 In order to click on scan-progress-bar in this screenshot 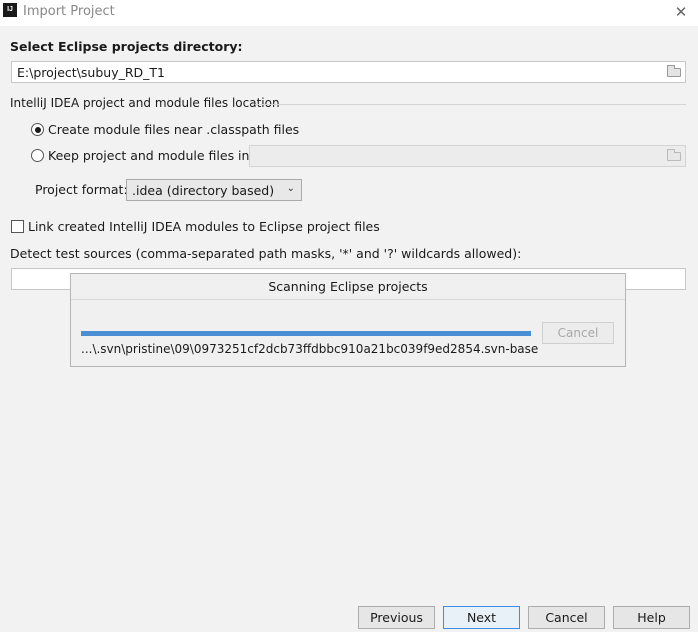, I will do `click(306, 333)`.